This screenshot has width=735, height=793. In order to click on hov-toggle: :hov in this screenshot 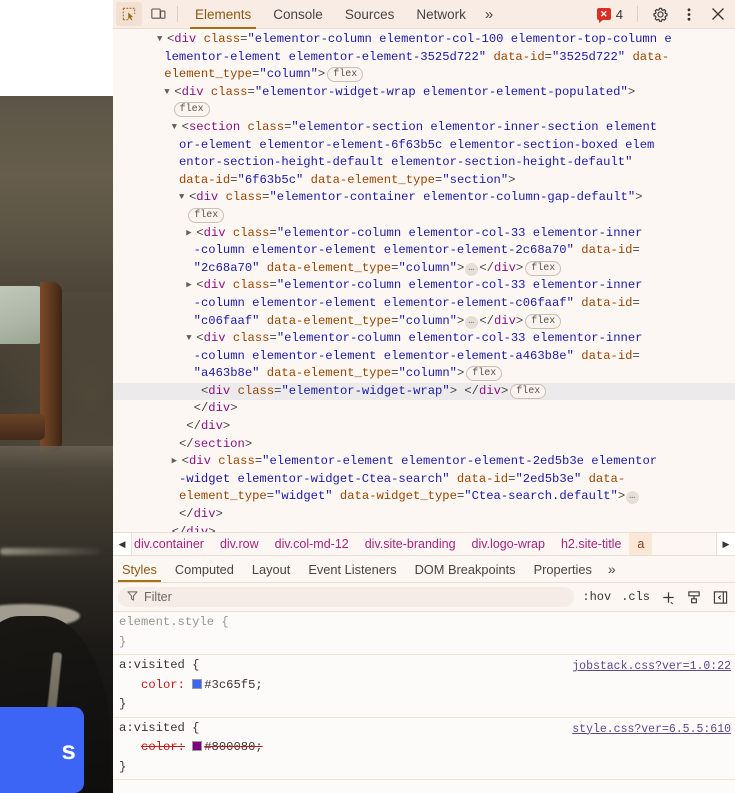, I will do `click(596, 597)`.